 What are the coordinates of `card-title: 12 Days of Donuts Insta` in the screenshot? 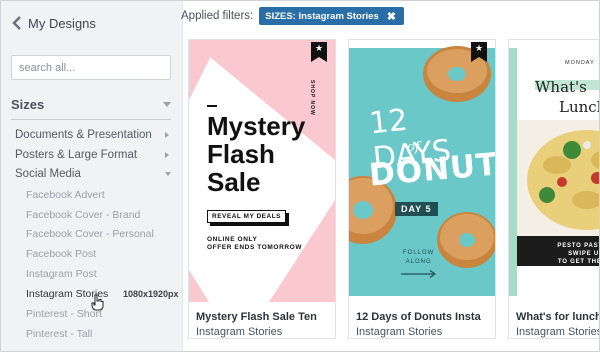 It's located at (418, 317).